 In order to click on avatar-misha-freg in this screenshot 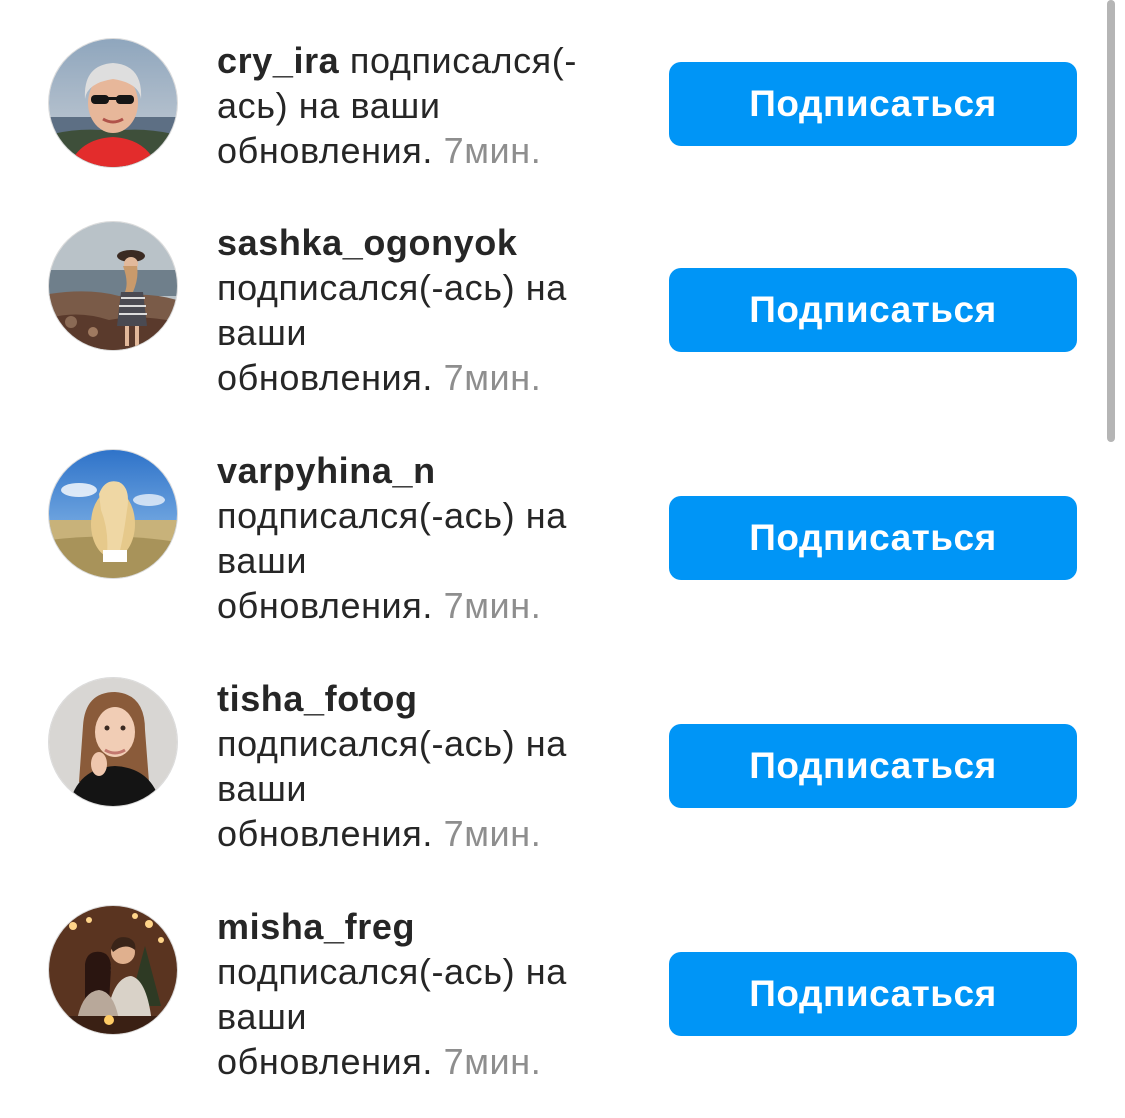, I will do `click(113, 970)`.